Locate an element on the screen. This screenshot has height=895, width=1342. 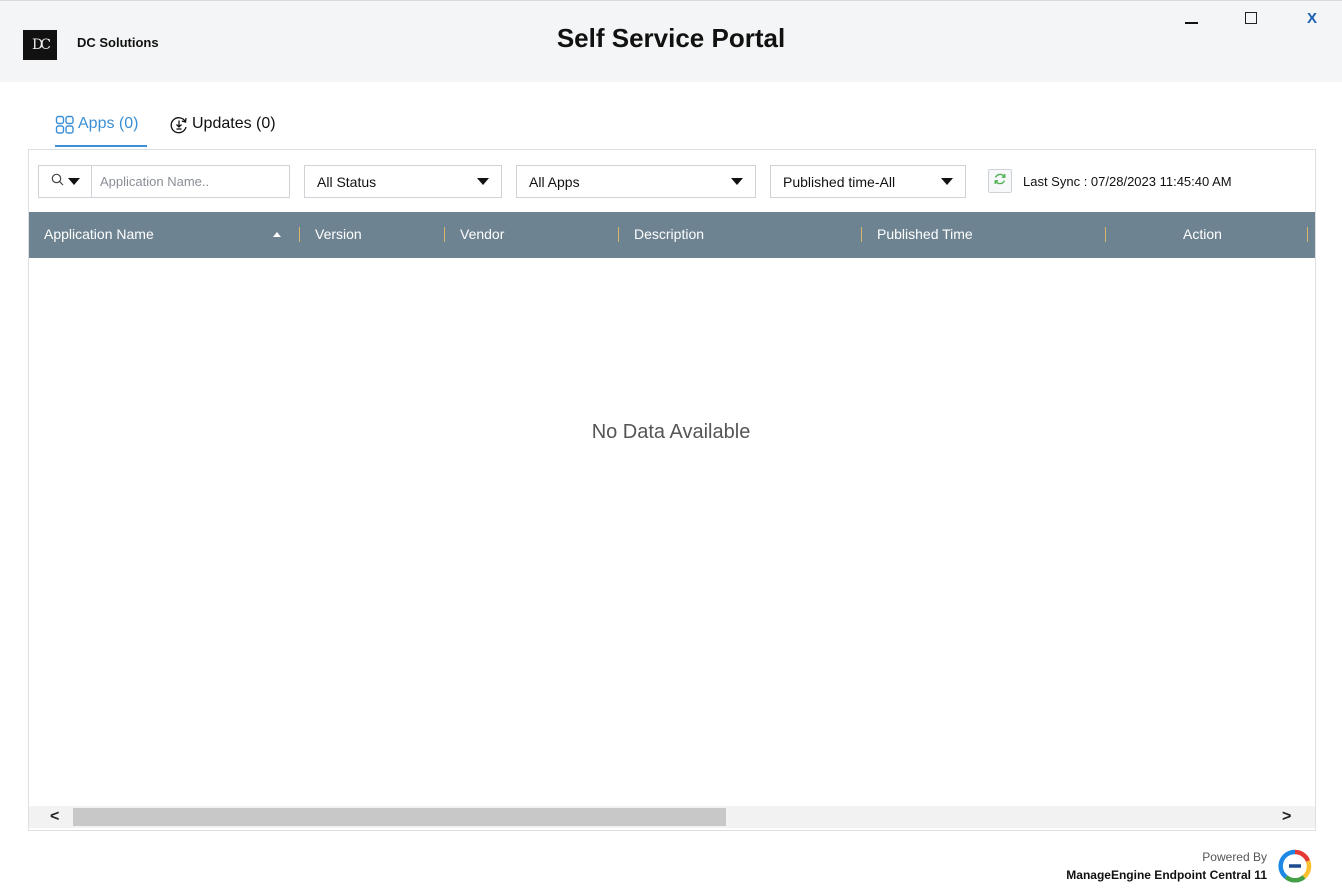
page-title: Self Service Portal is located at coordinates (671, 38).